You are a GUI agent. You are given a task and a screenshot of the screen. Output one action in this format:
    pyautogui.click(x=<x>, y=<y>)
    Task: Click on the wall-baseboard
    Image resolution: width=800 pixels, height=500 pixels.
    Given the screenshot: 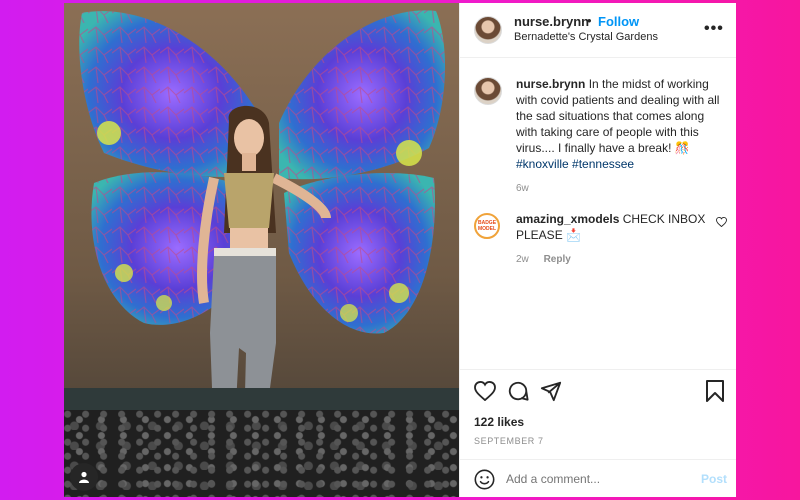 What is the action you would take?
    pyautogui.click(x=261, y=399)
    